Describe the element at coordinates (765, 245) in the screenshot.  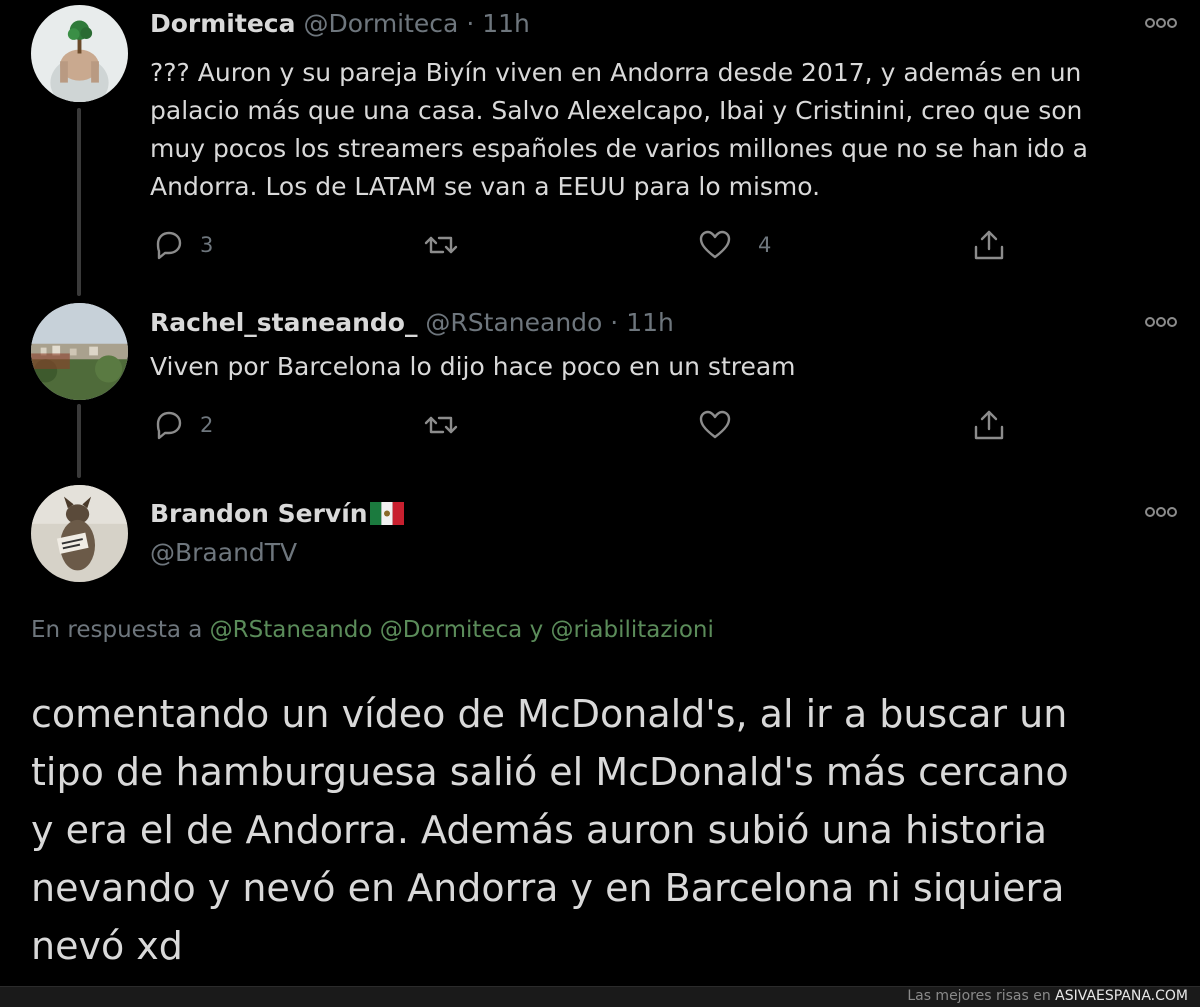
I see `like-count: 4` at that location.